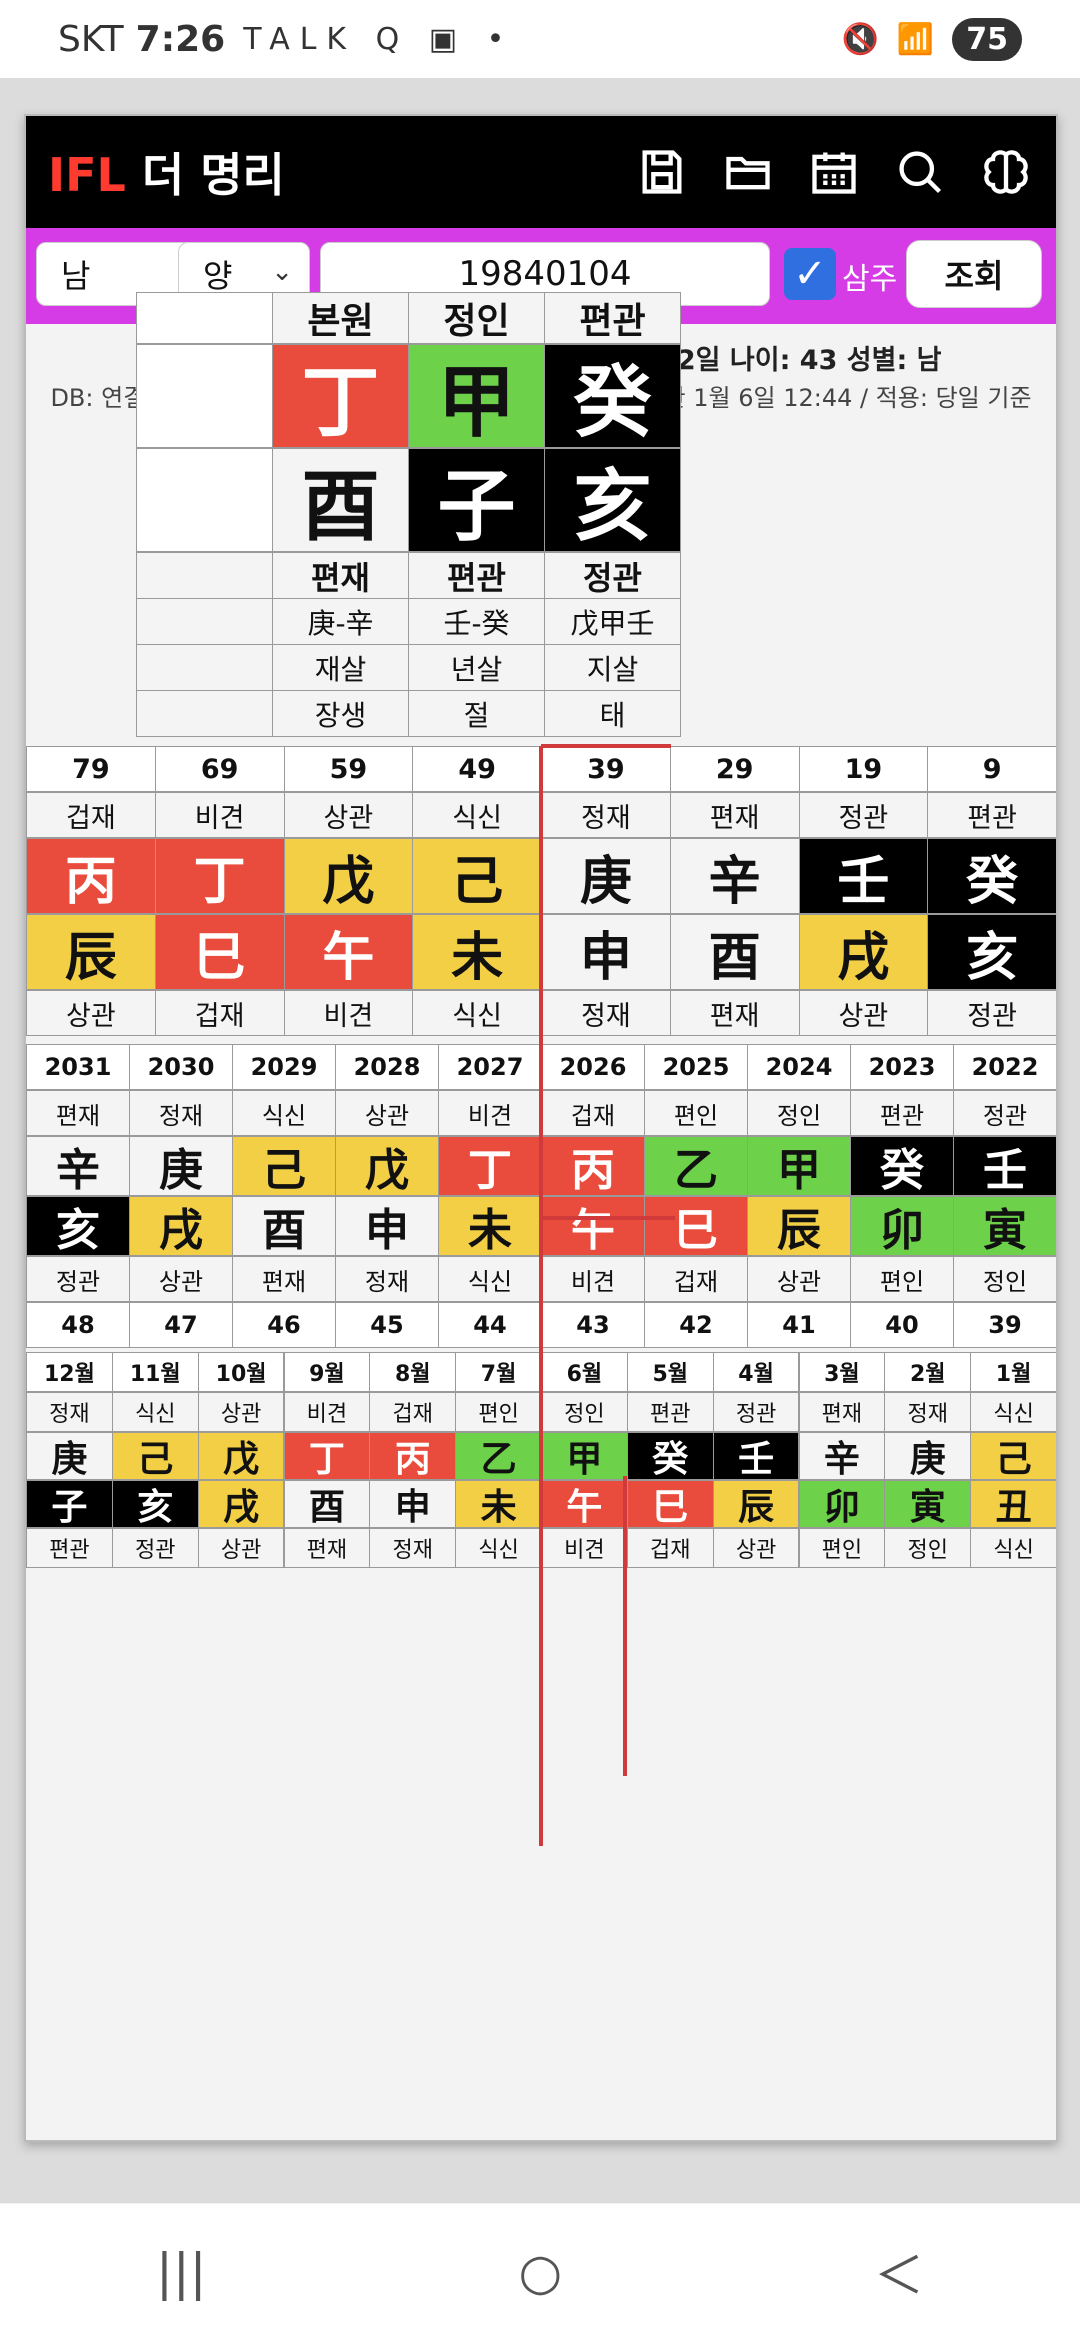 The height and width of the screenshot is (2340, 1080). Describe the element at coordinates (541, 172) in the screenshot. I see `app-header: IFL 더 명리` at that location.